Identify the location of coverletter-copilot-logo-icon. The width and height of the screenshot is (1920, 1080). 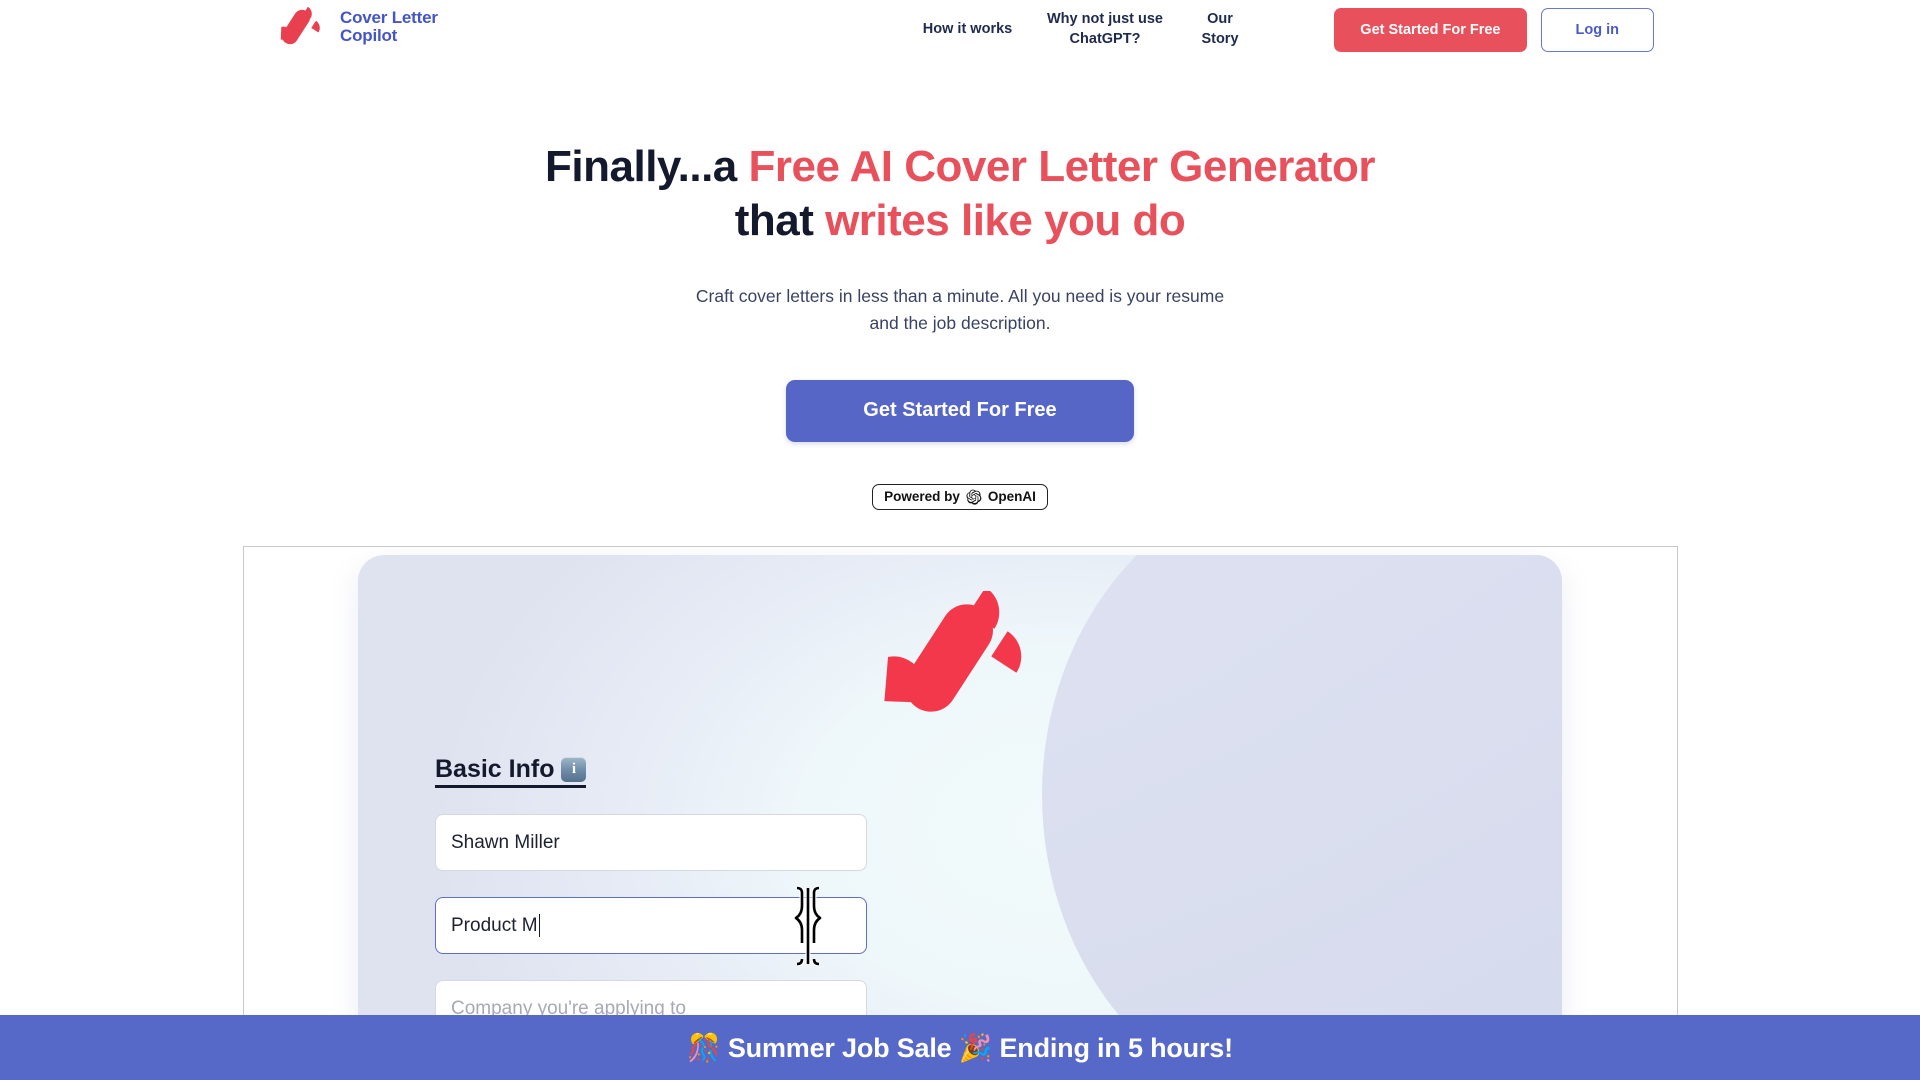
(299, 27).